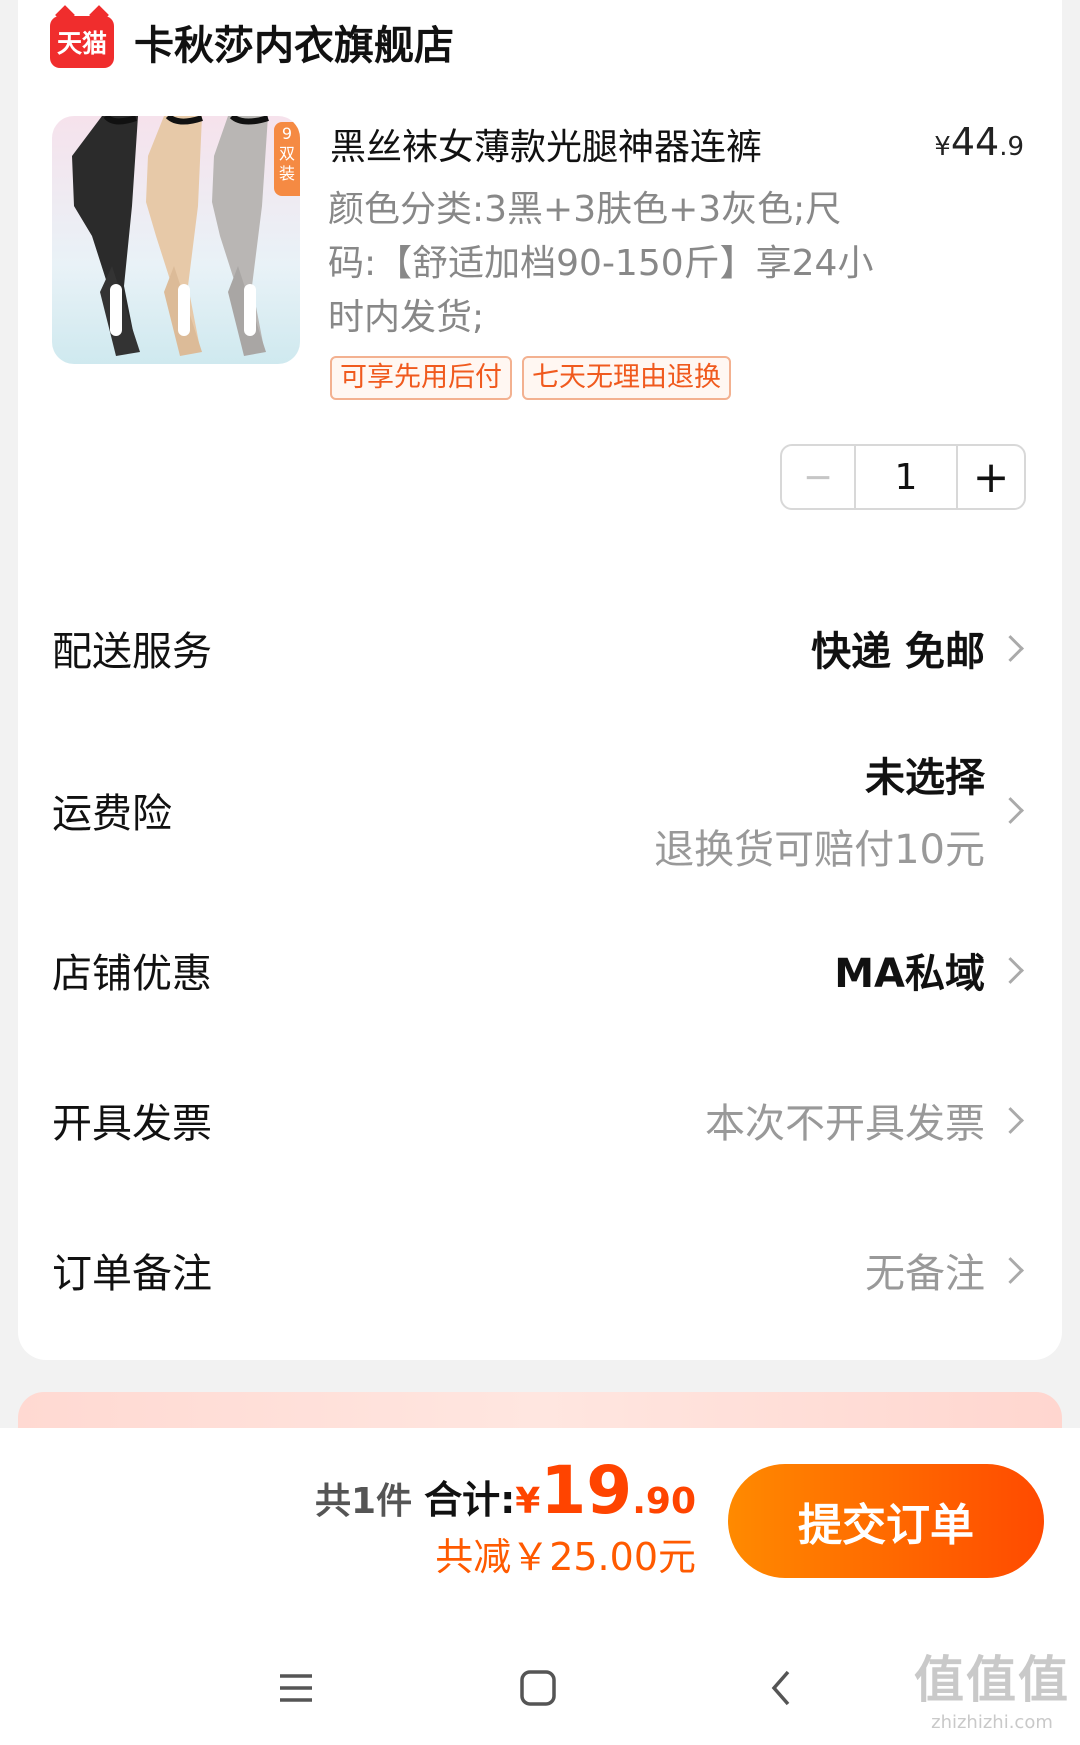 This screenshot has width=1080, height=1745. I want to click on product-title: 黑丝袜女薄款光腿神器连裤, so click(546, 144).